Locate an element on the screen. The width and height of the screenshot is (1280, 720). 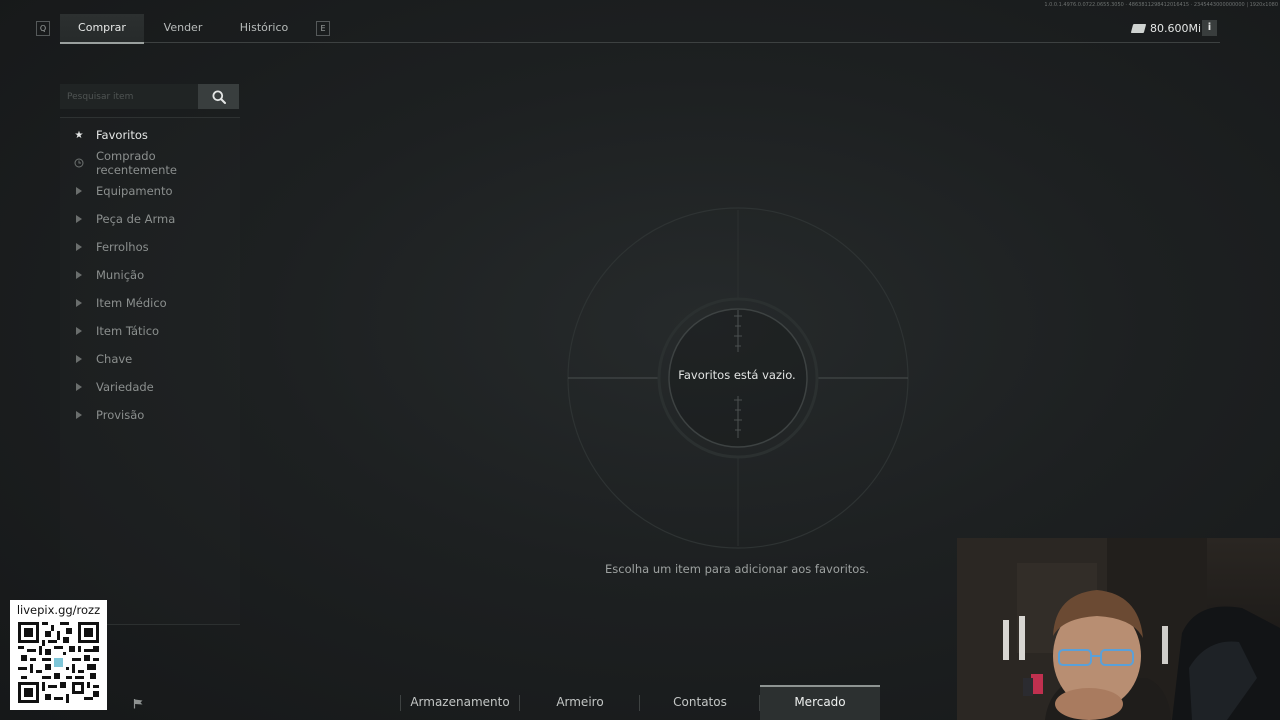
next-tab-key-hint: E is located at coordinates (323, 28).